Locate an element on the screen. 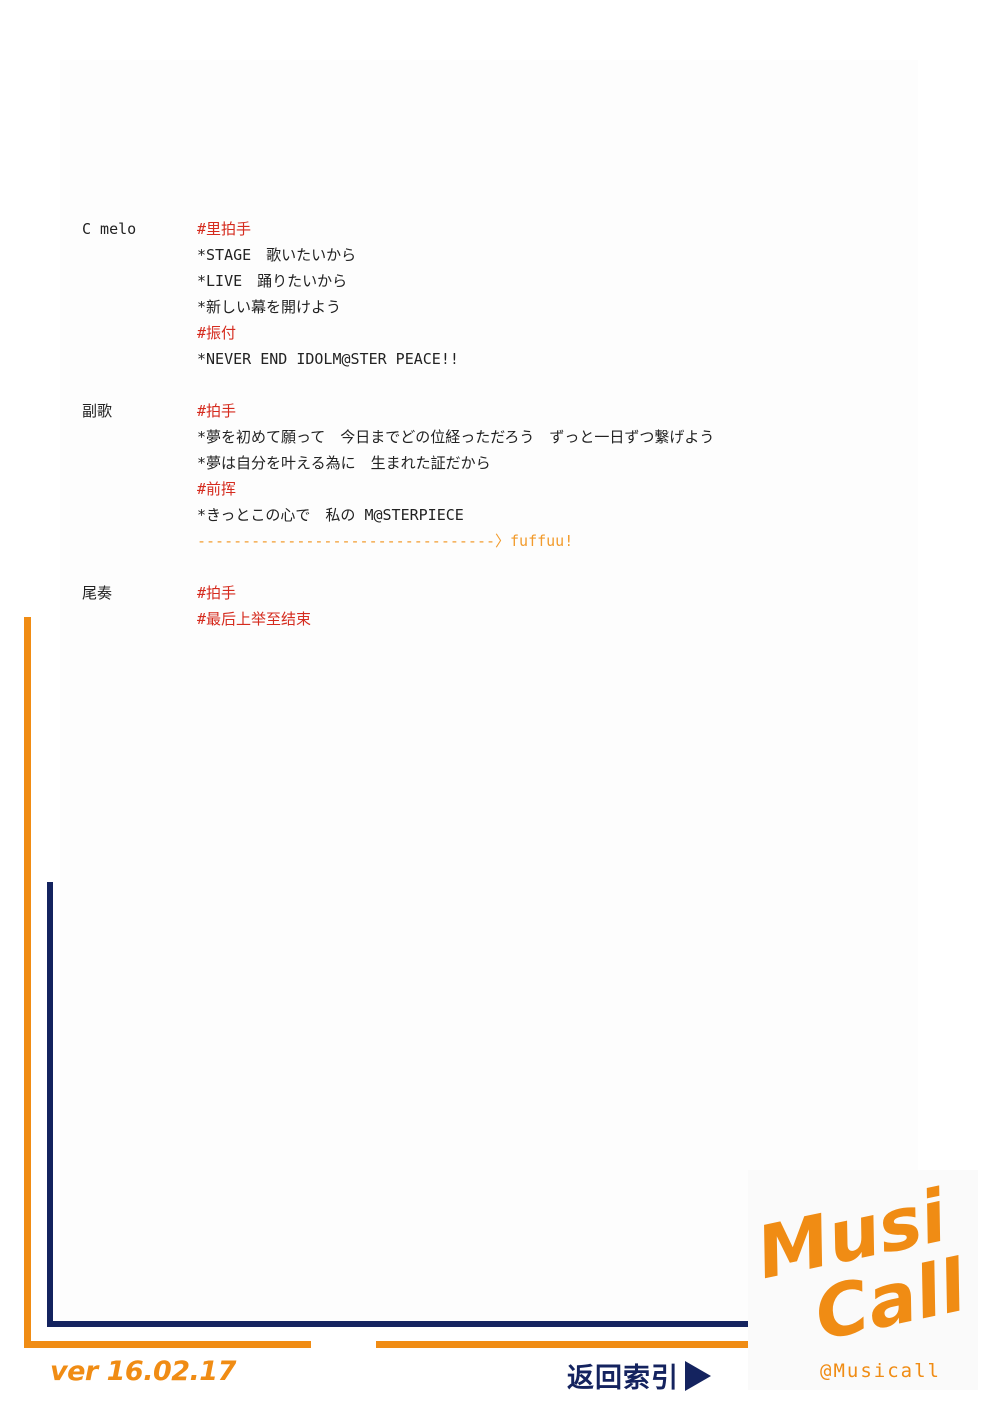  back-to-index-label: 返回索引 is located at coordinates (623, 1378).